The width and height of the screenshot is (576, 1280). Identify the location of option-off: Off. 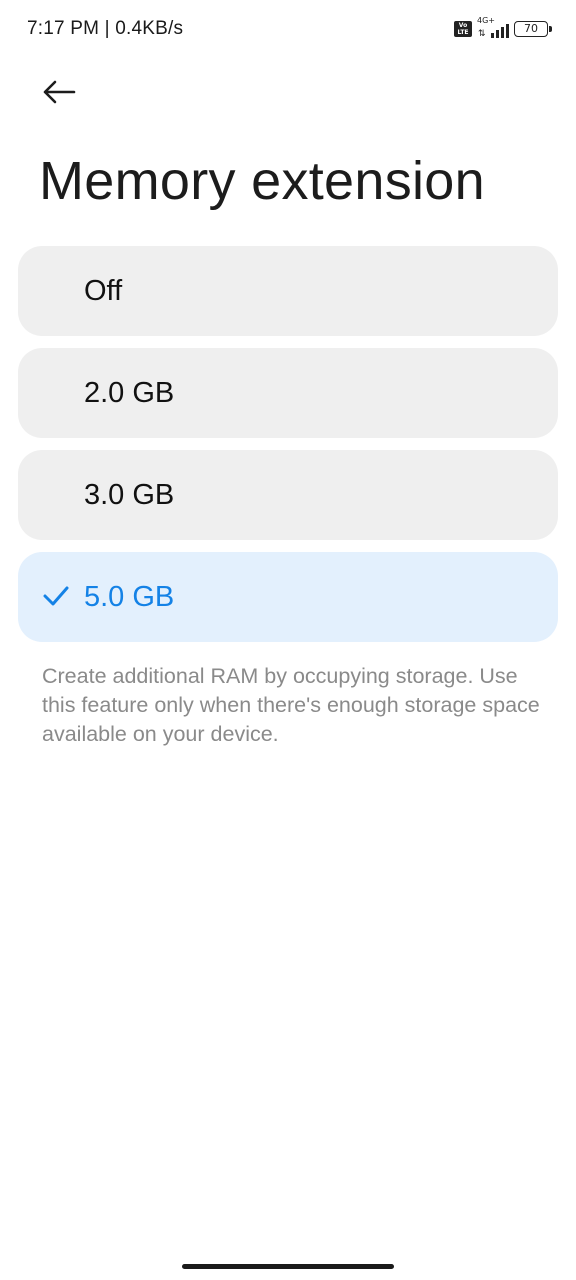
(288, 291).